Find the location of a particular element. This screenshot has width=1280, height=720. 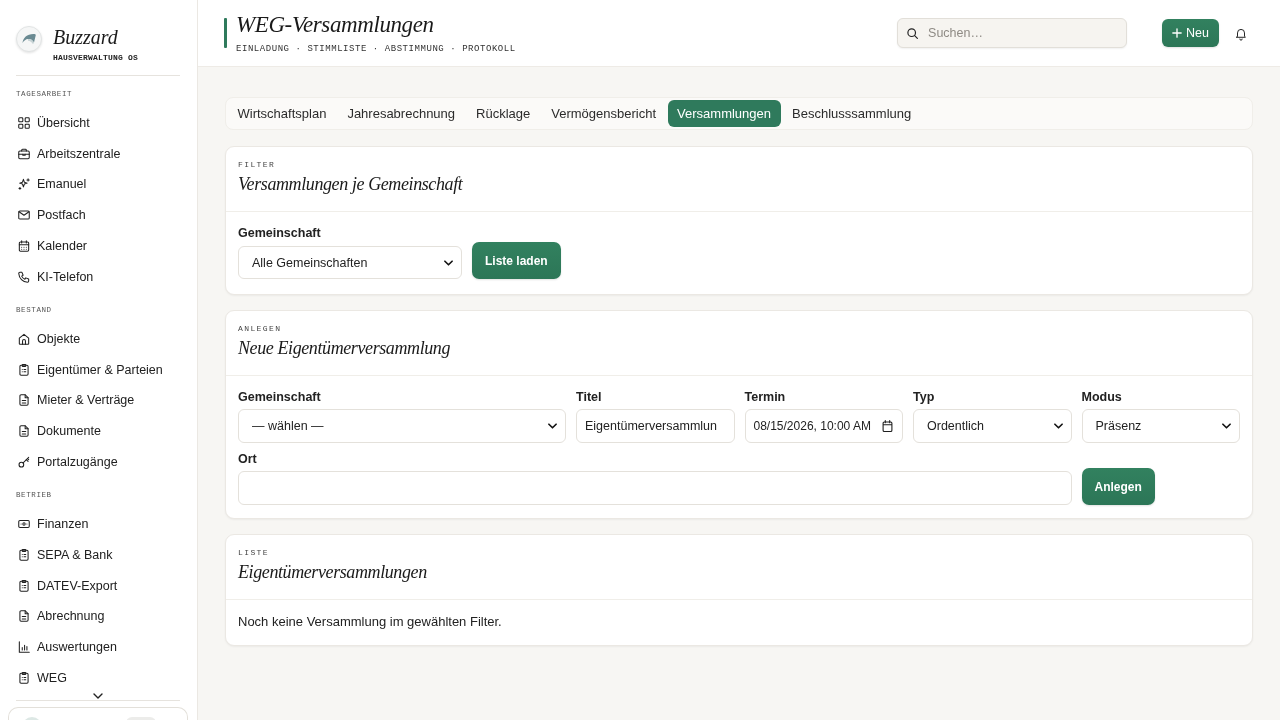

key-icon is located at coordinates (24, 461).